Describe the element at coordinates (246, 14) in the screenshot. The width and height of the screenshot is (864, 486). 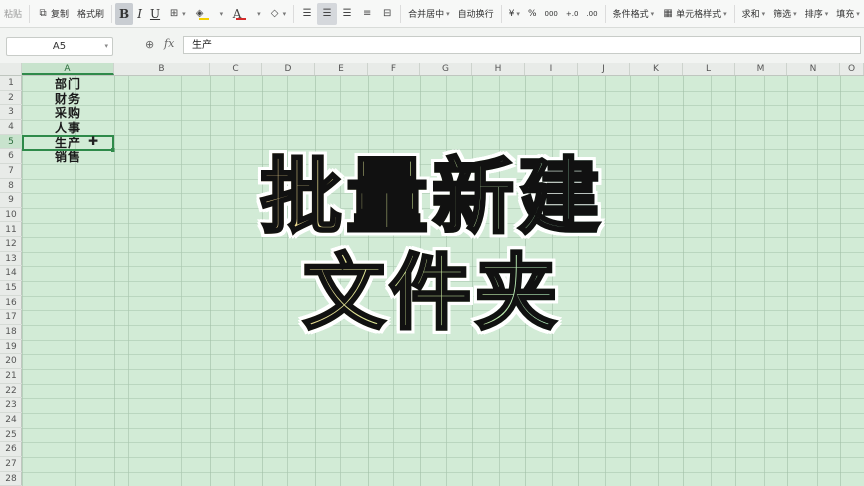
I see `font-color-button: A ▾` at that location.